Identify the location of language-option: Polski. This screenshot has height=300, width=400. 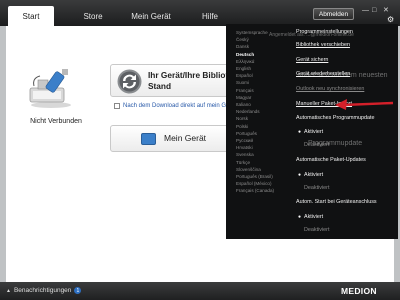
(266, 126).